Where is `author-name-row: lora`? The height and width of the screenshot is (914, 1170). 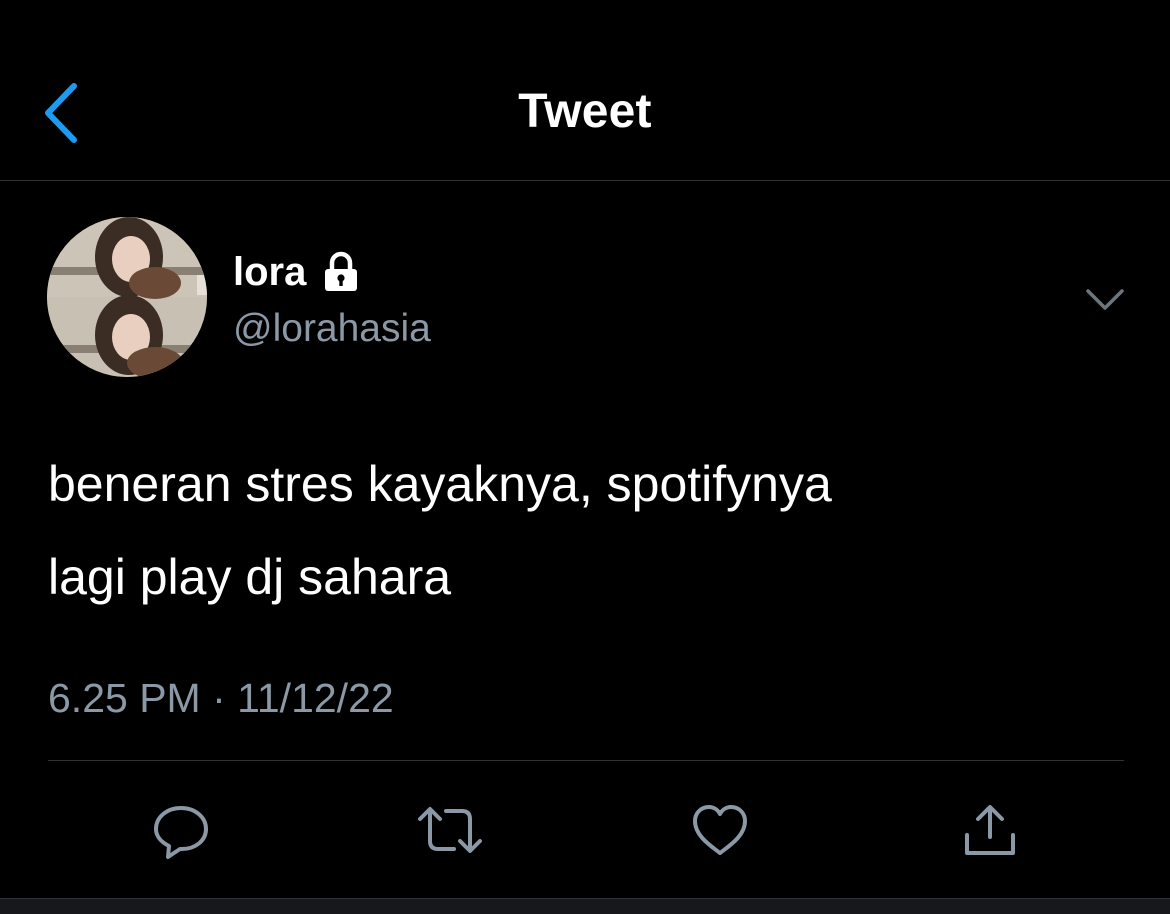 author-name-row: lora is located at coordinates (297, 272).